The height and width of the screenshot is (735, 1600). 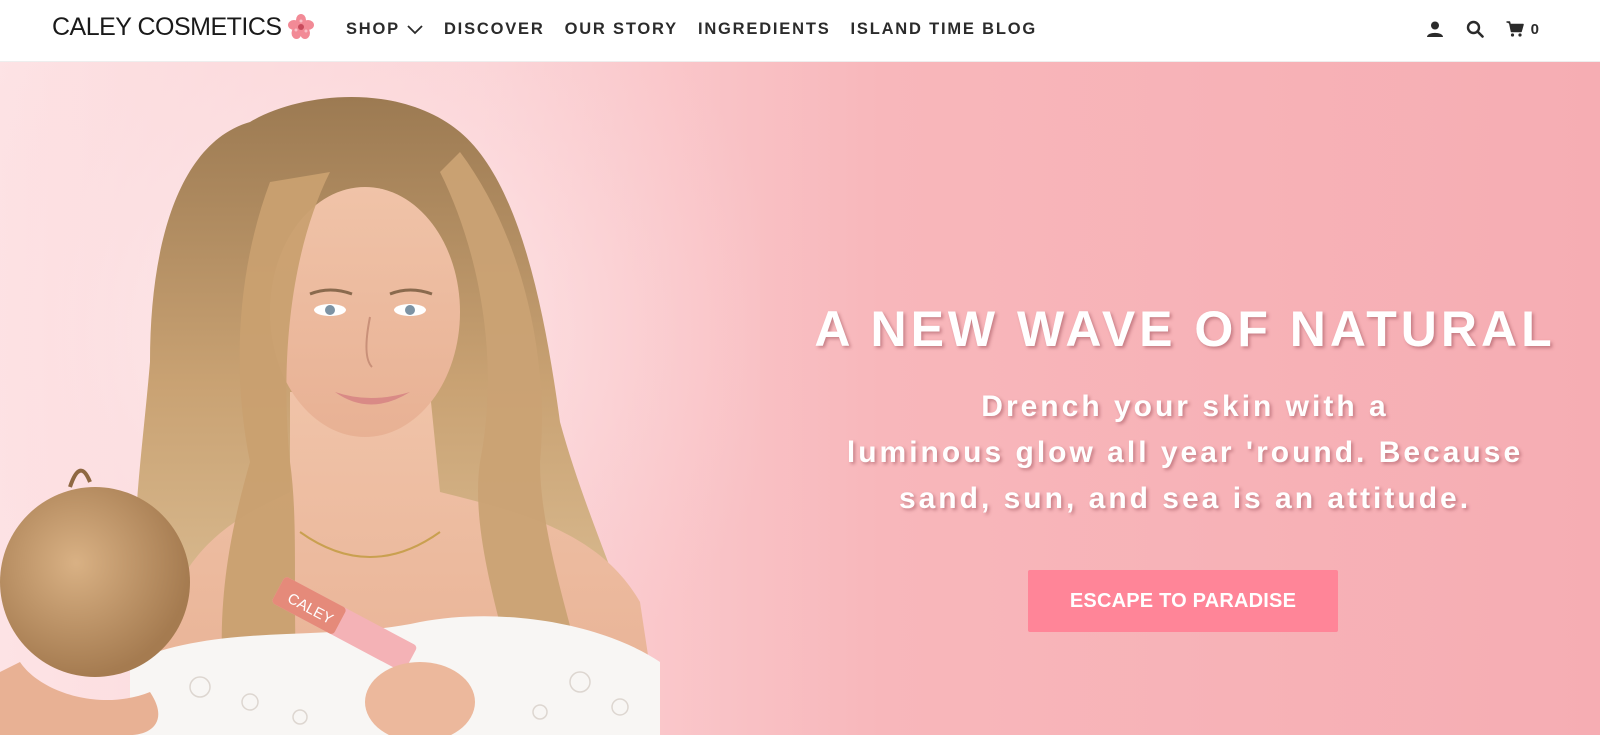 I want to click on cart-count: 0, so click(x=1535, y=29).